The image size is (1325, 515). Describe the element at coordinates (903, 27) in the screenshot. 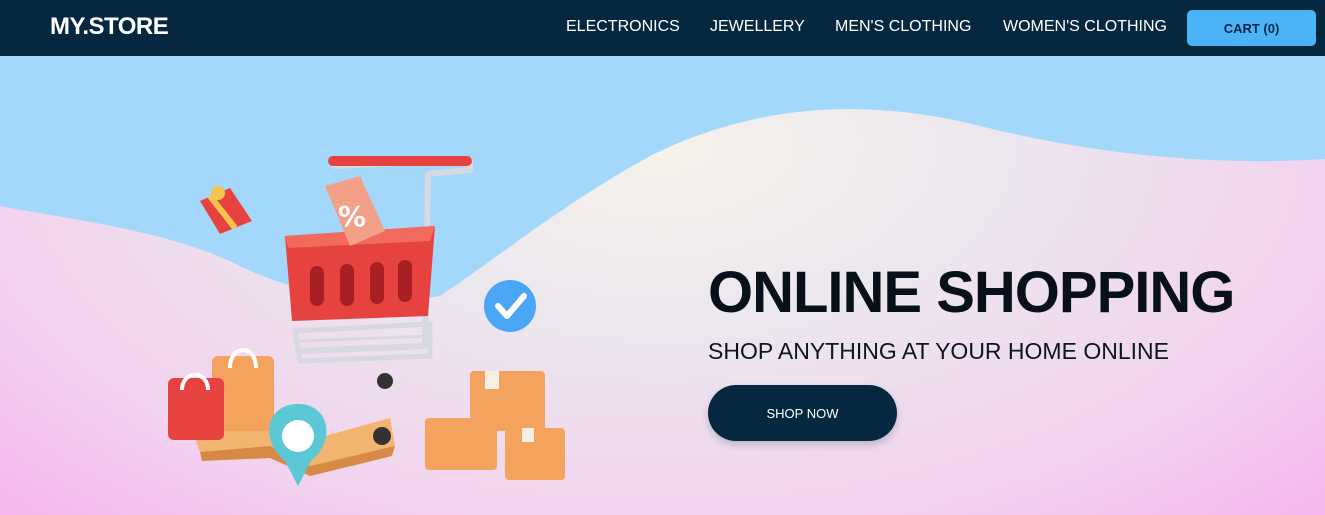

I see `nav-link-mens-clothing: MEN'S CLOTHING` at that location.